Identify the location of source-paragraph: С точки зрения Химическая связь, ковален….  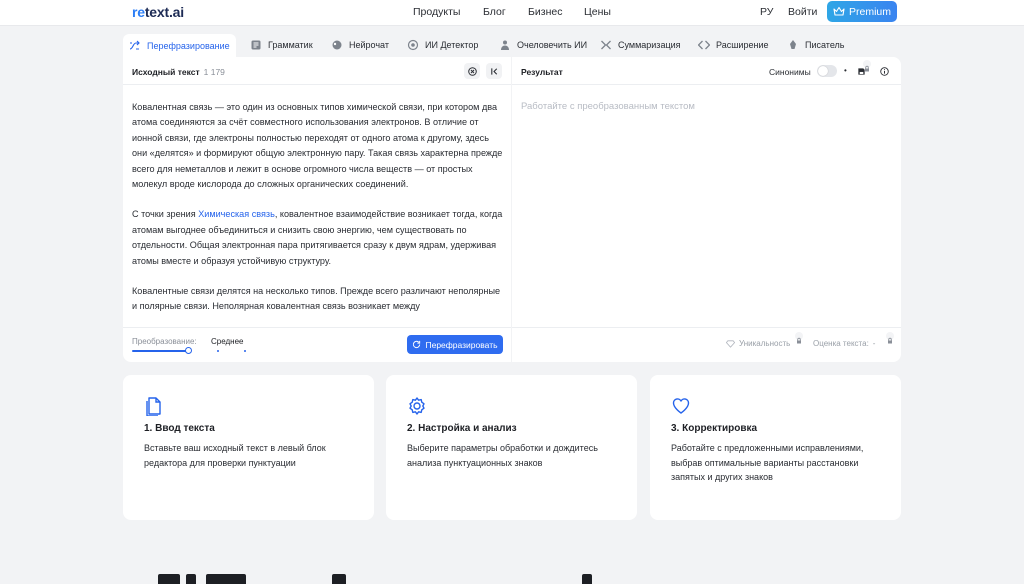
(317, 237).